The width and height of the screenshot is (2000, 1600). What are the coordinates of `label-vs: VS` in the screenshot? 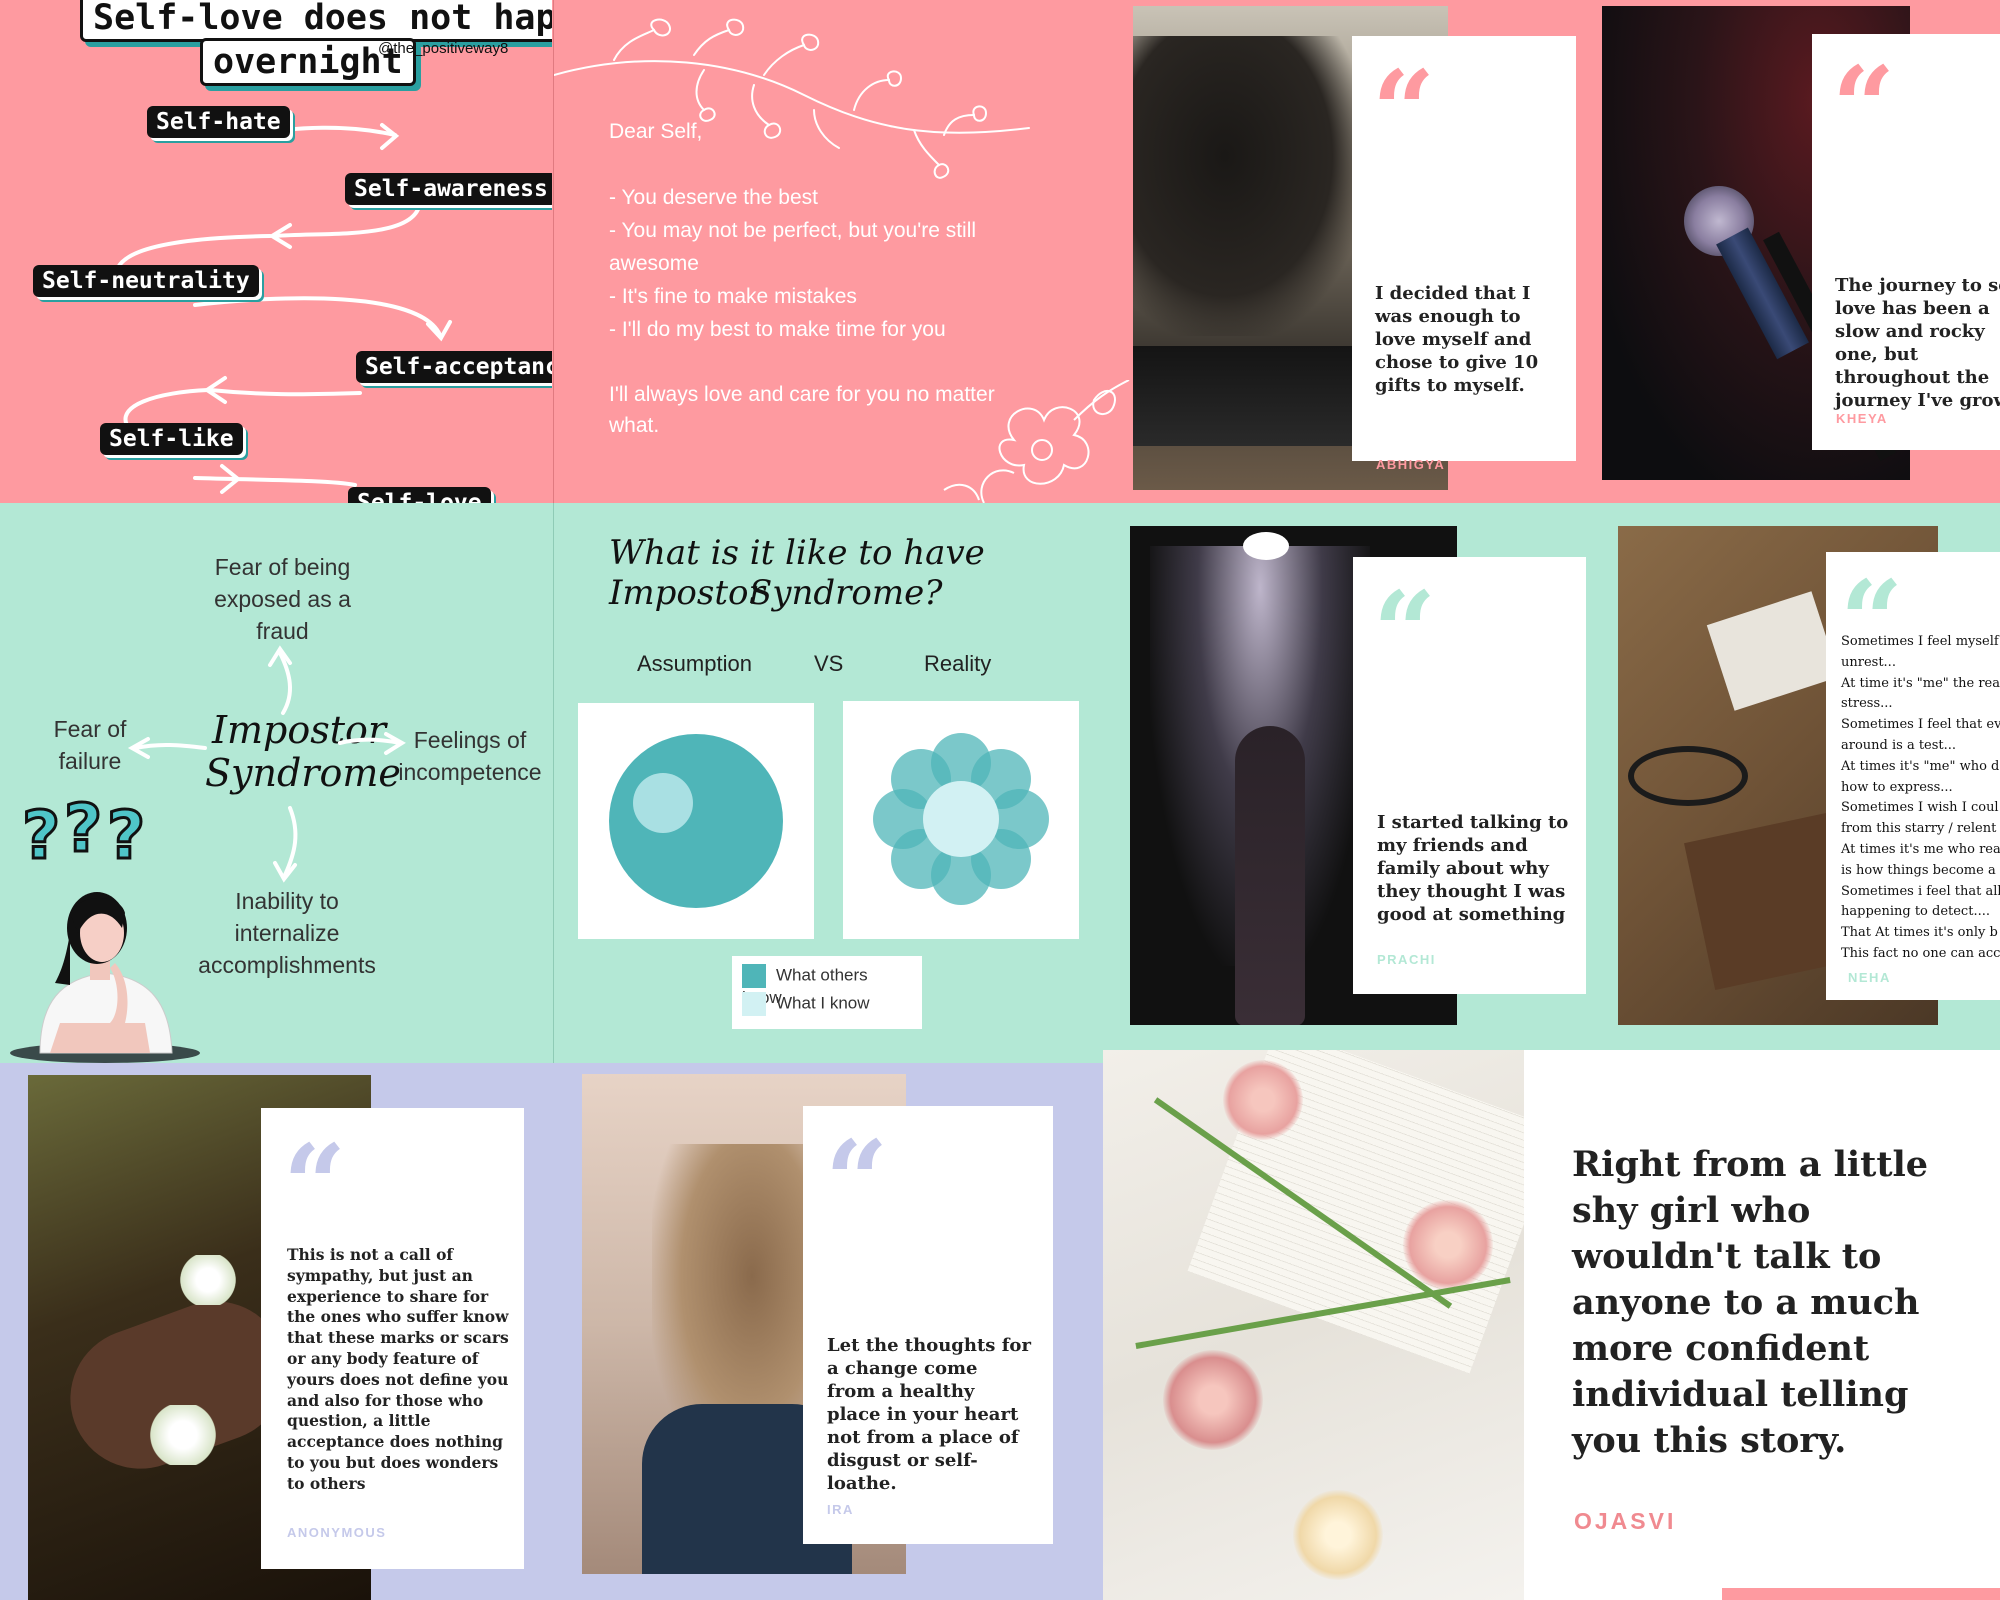 It's located at (829, 663).